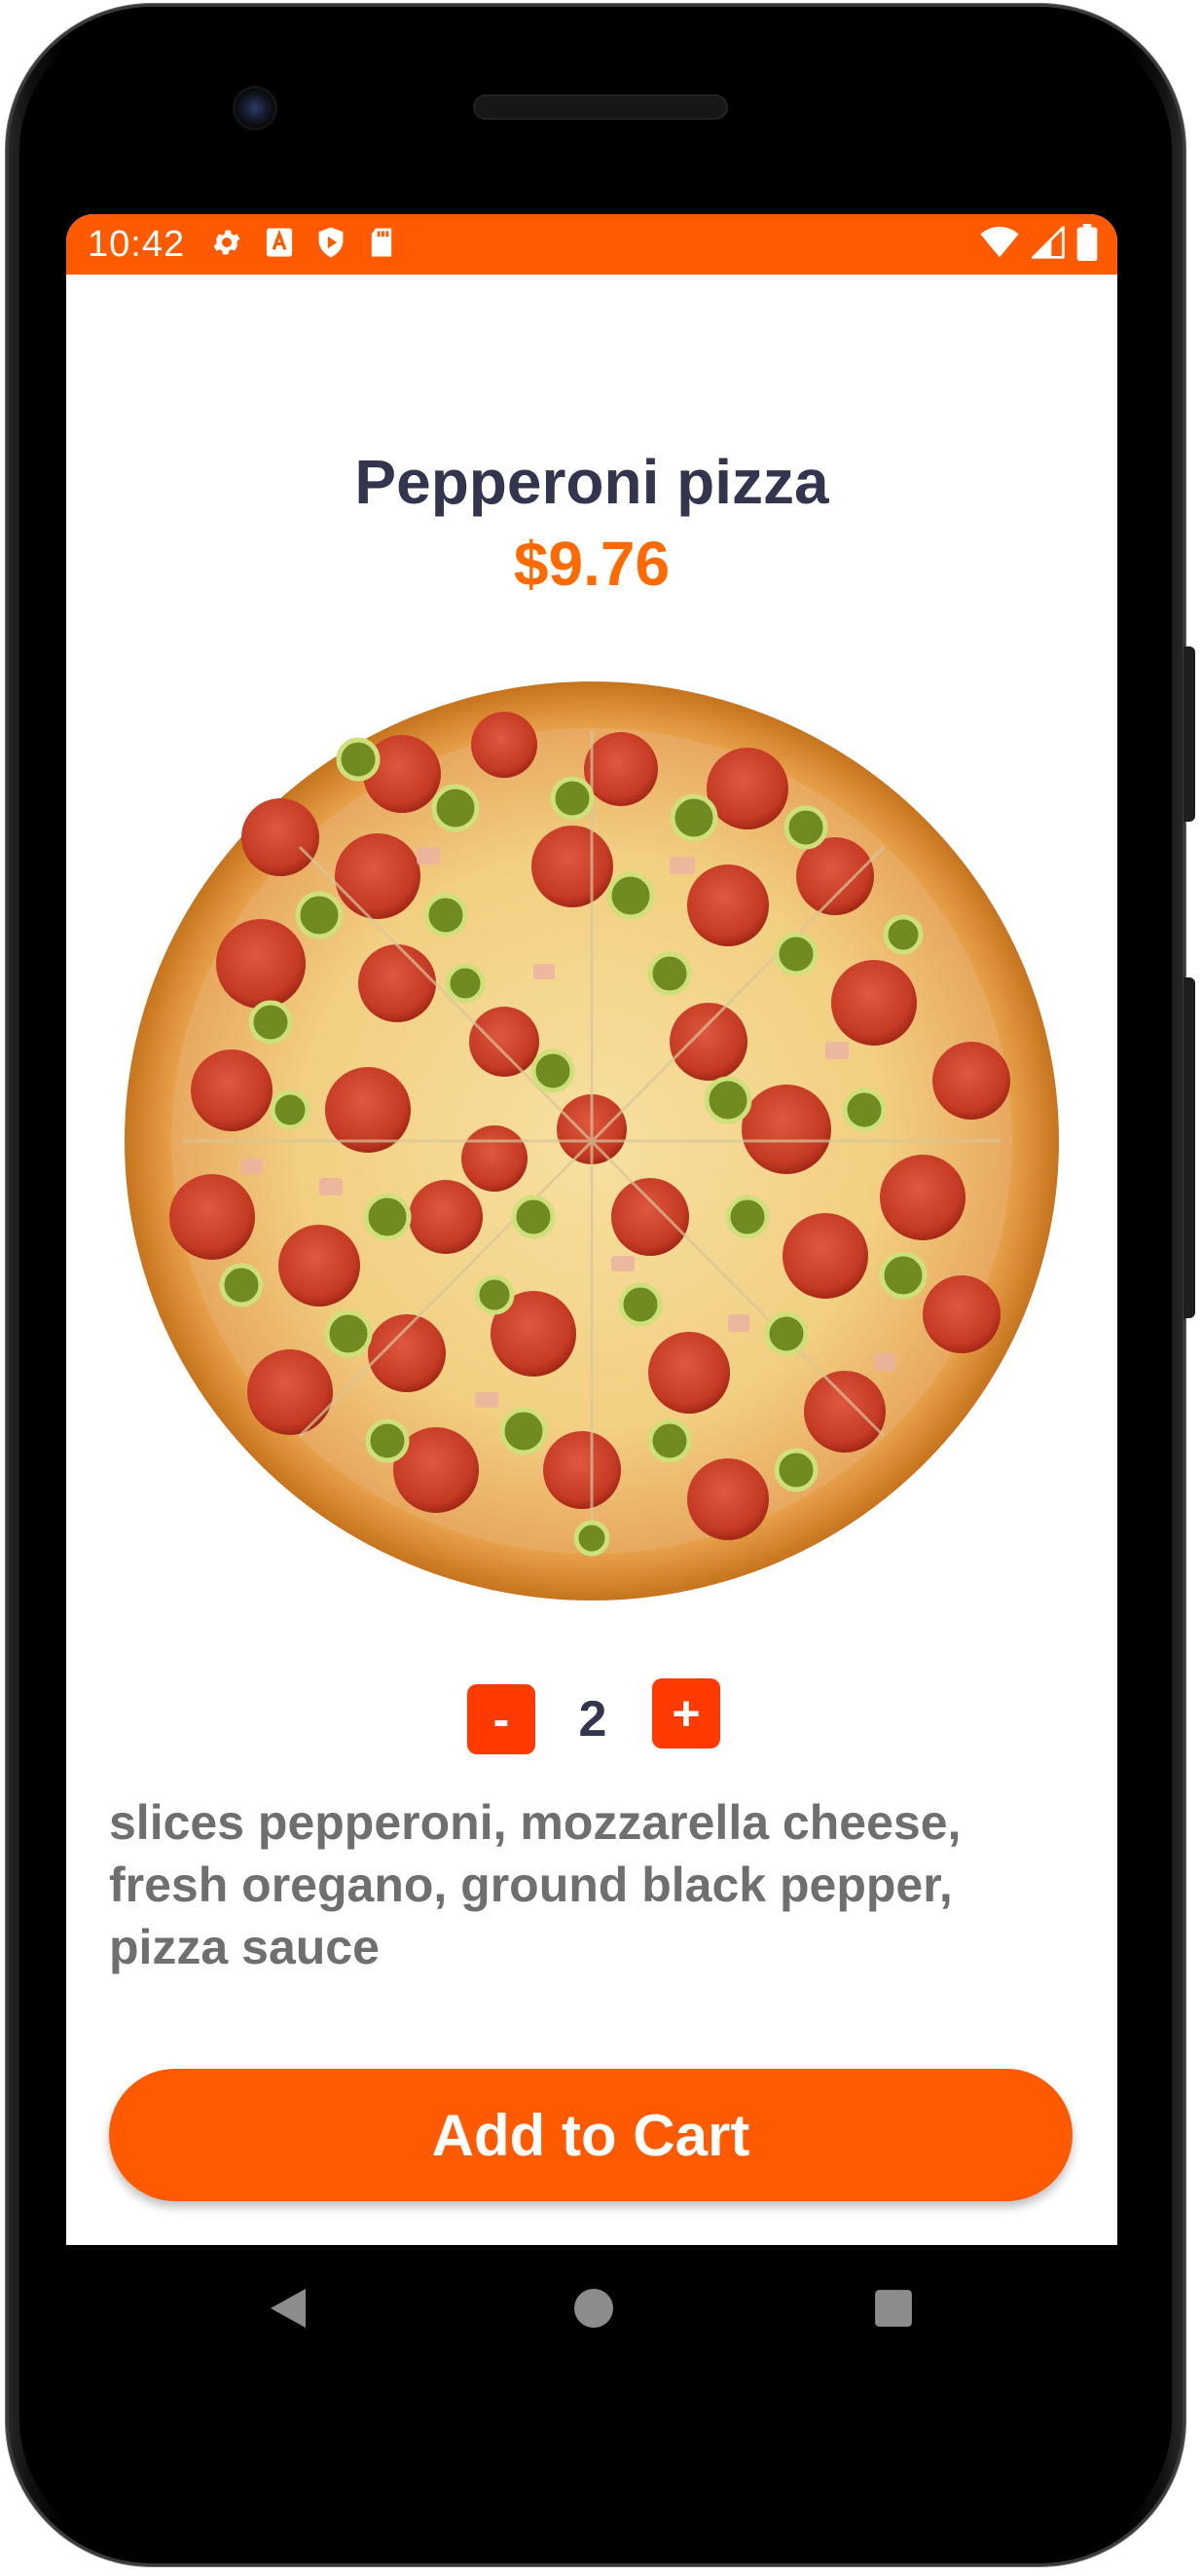 The image size is (1202, 2576). I want to click on shield-play-icon, so click(330, 245).